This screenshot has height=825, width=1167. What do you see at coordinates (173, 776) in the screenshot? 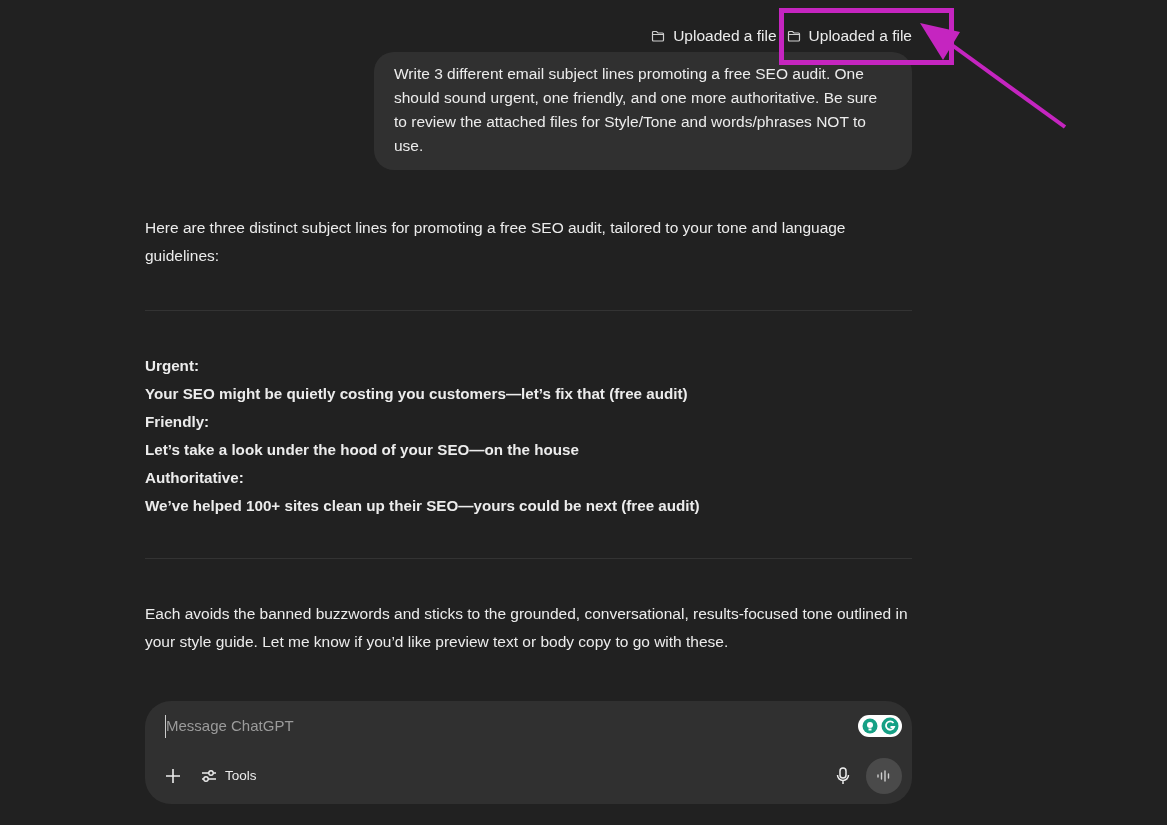
I see `add-button` at bounding box center [173, 776].